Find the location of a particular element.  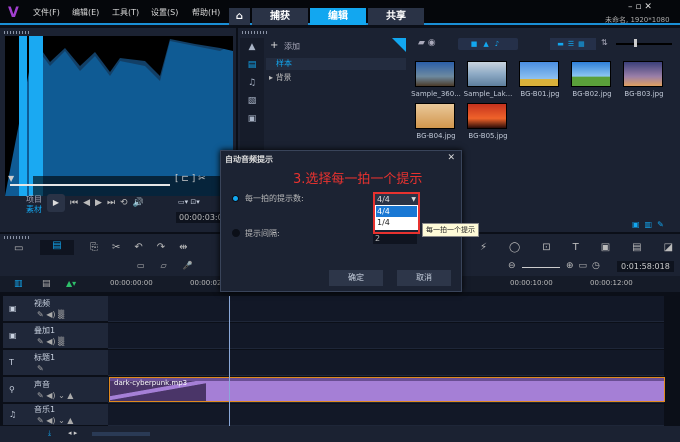

menu-edit: 编辑(E) is located at coordinates (85, 12).